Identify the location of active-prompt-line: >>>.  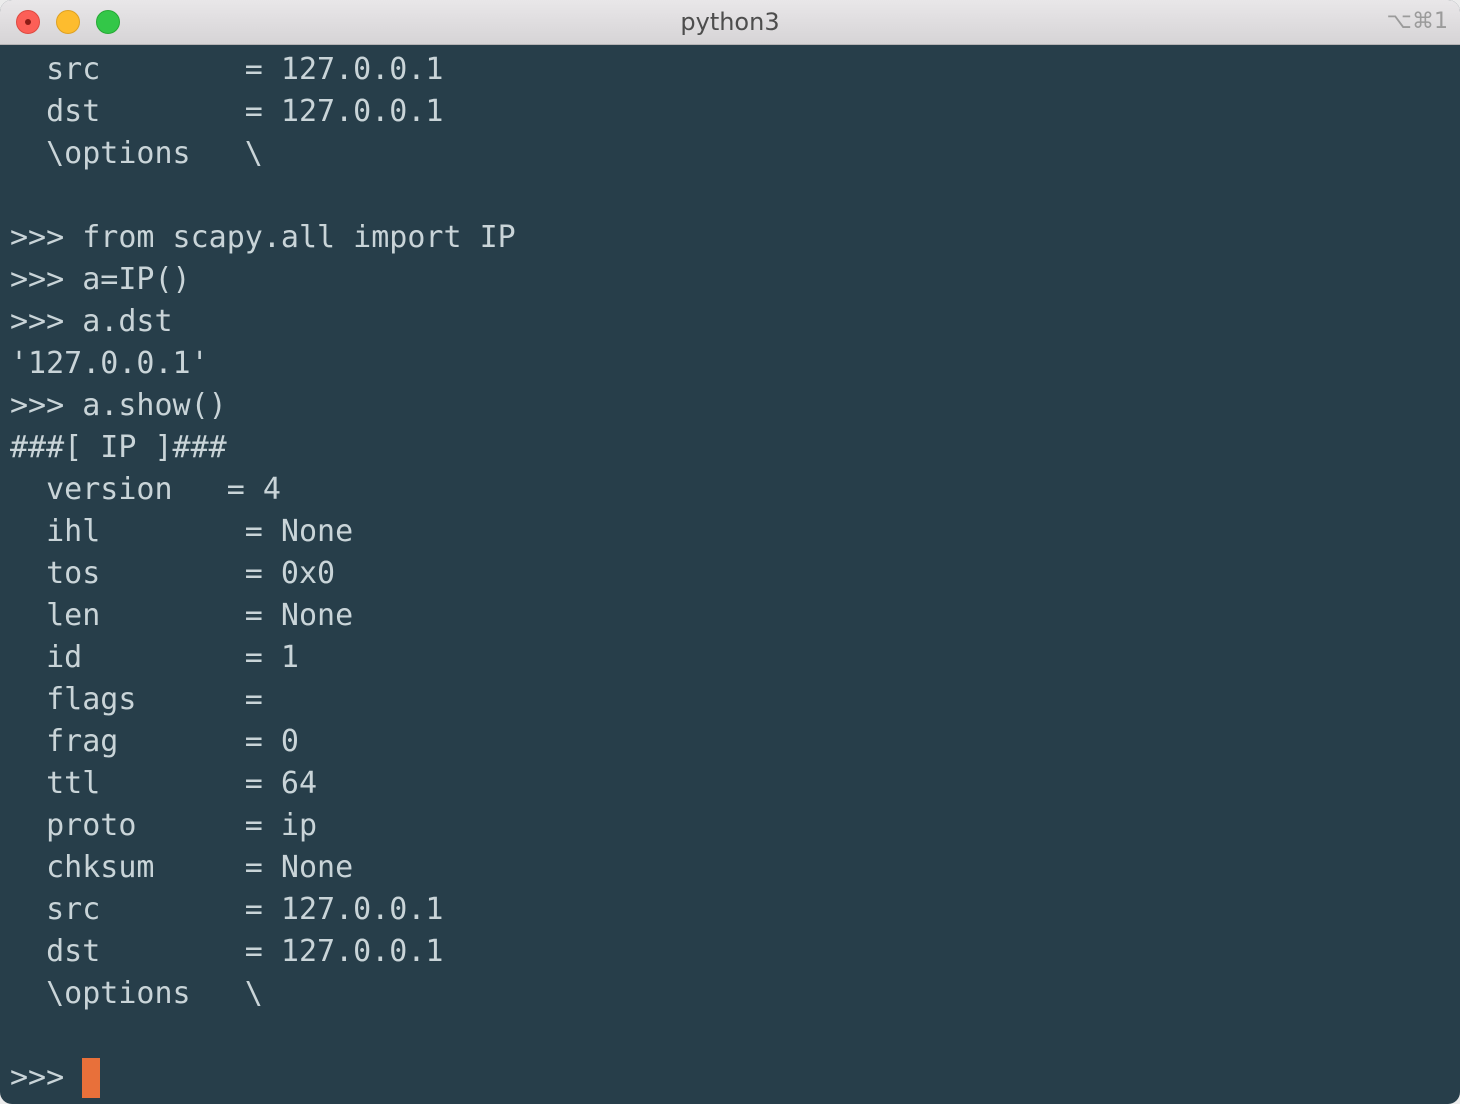
(55, 1078).